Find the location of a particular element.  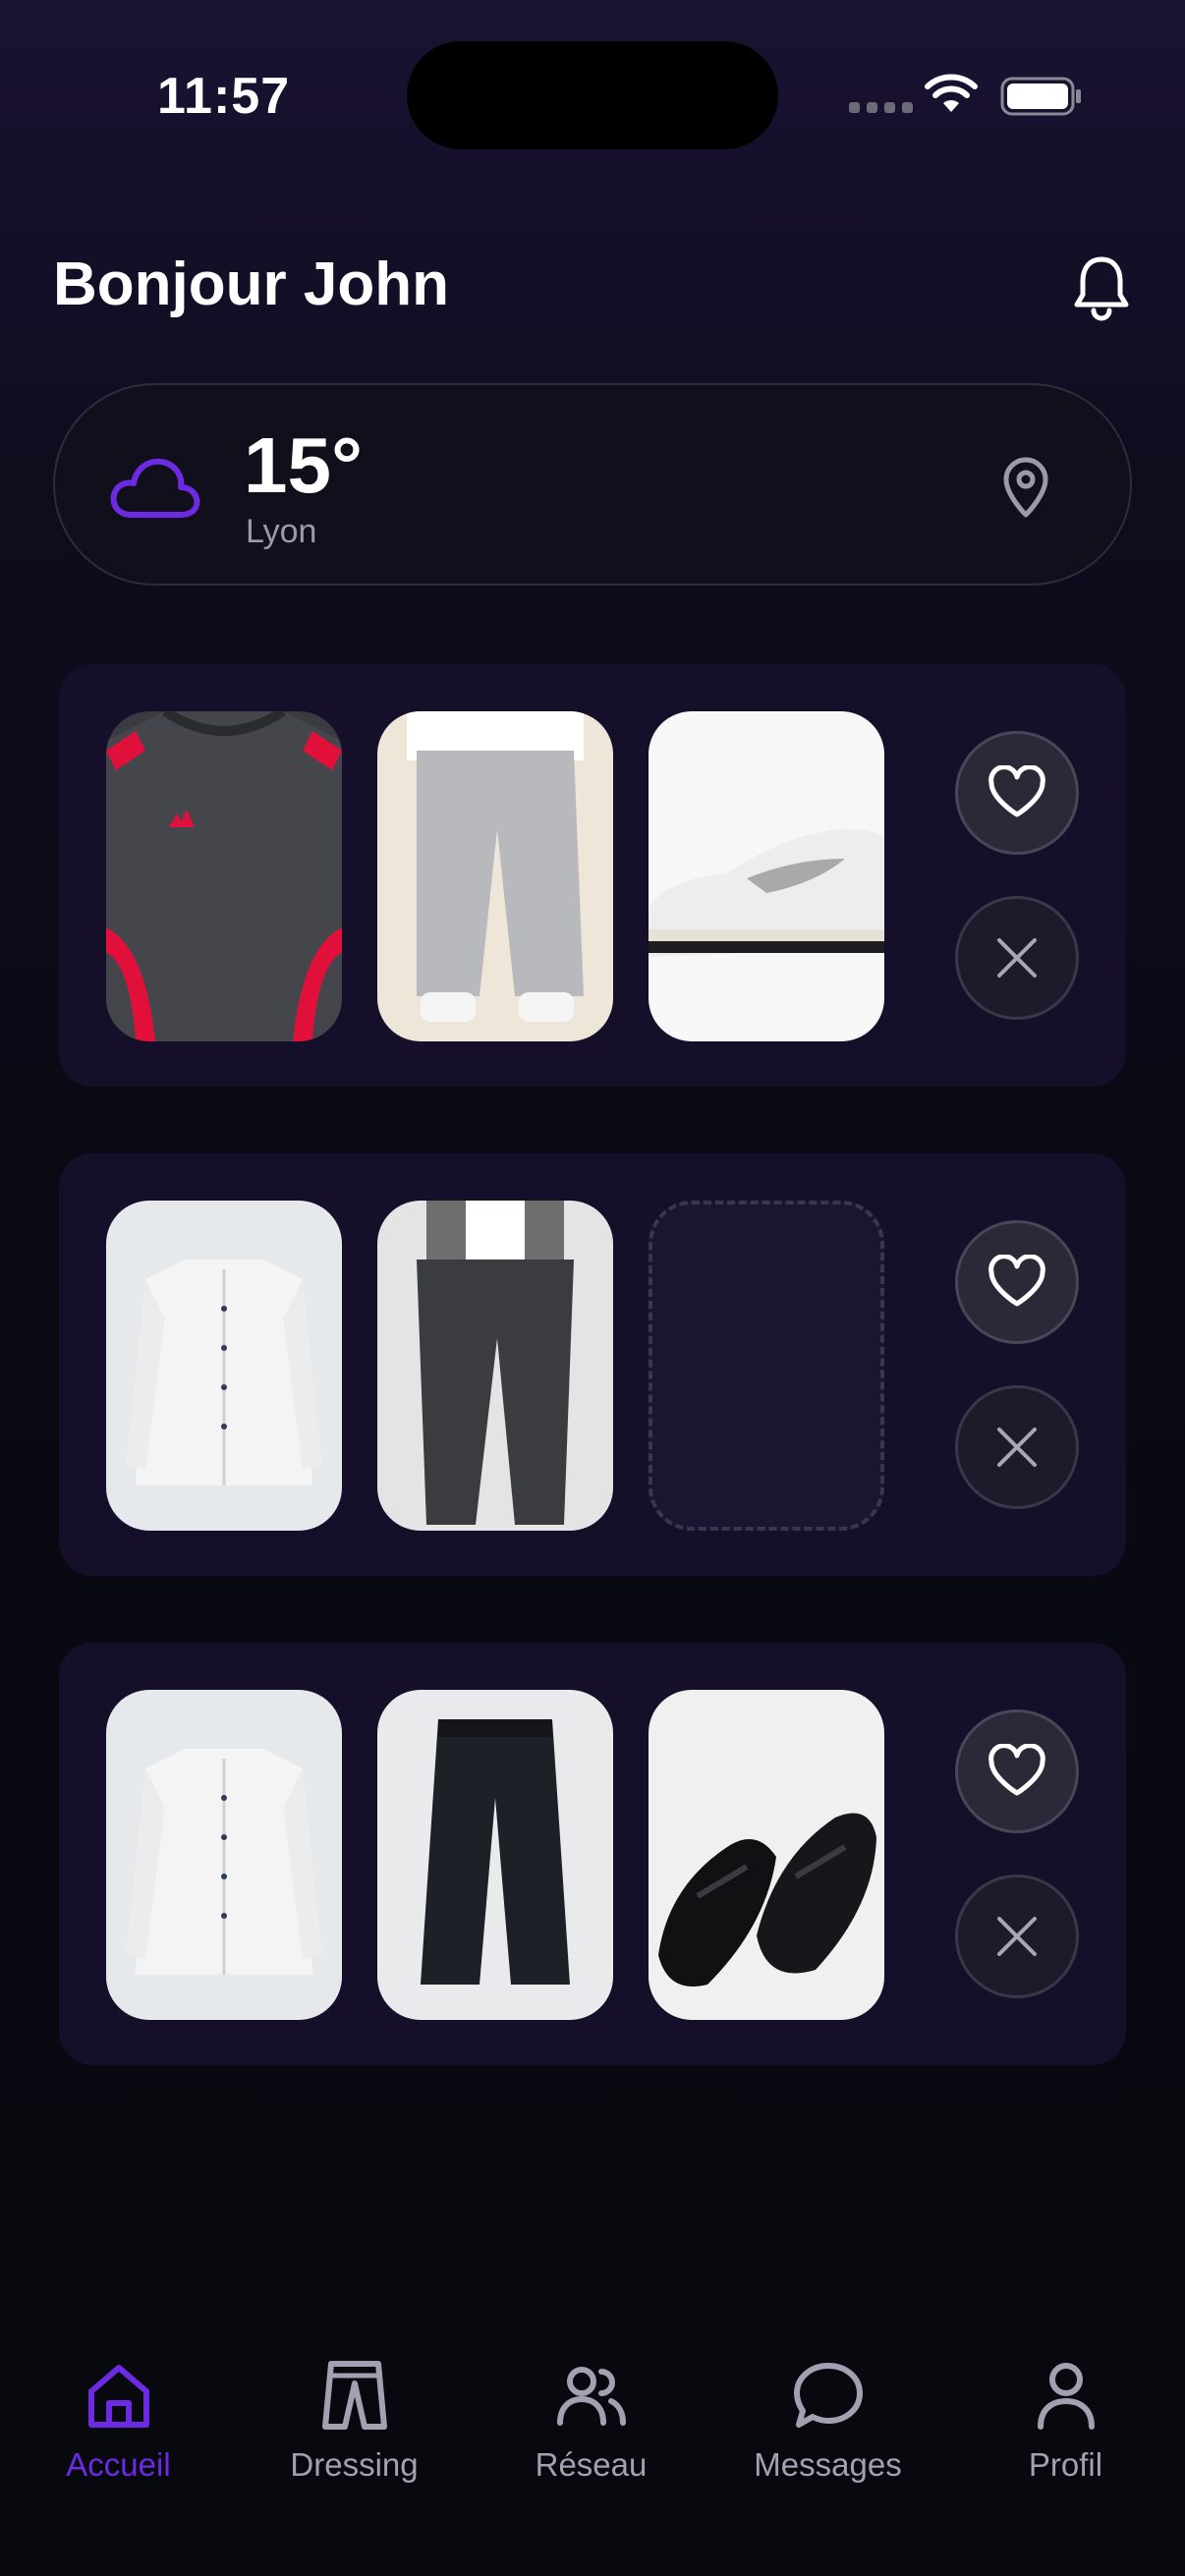

nav-item-reseau: Réseau is located at coordinates (591, 2451).